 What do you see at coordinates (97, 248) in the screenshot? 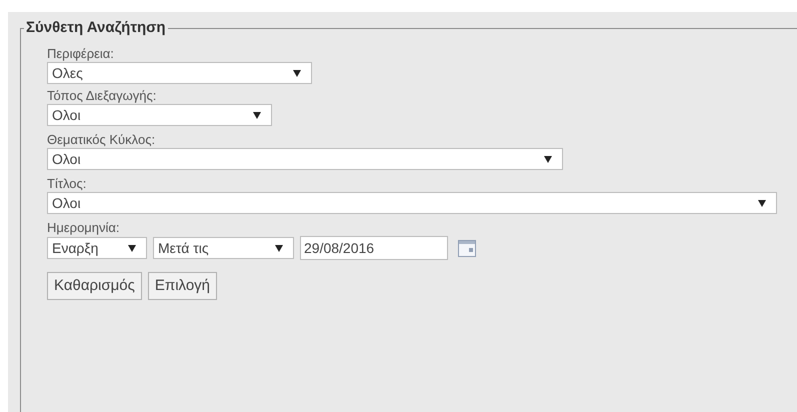
I see `dropdown-select: Εναρξη` at bounding box center [97, 248].